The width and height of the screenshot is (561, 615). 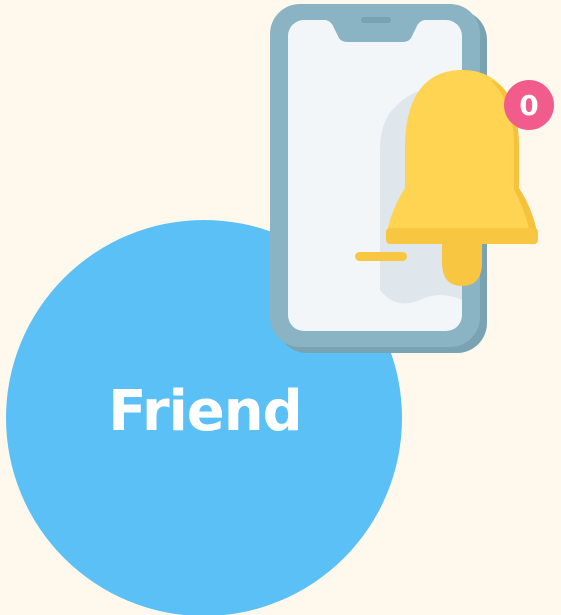 What do you see at coordinates (375, 31) in the screenshot?
I see `phone-notch` at bounding box center [375, 31].